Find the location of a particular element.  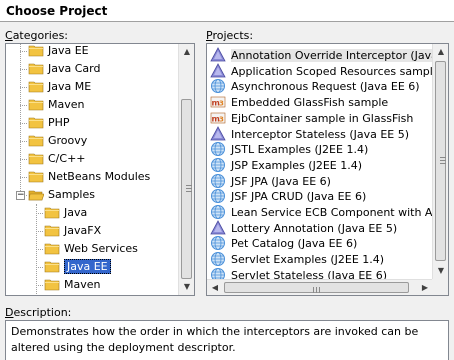

projects-hscroll-thumb is located at coordinates (316, 287).